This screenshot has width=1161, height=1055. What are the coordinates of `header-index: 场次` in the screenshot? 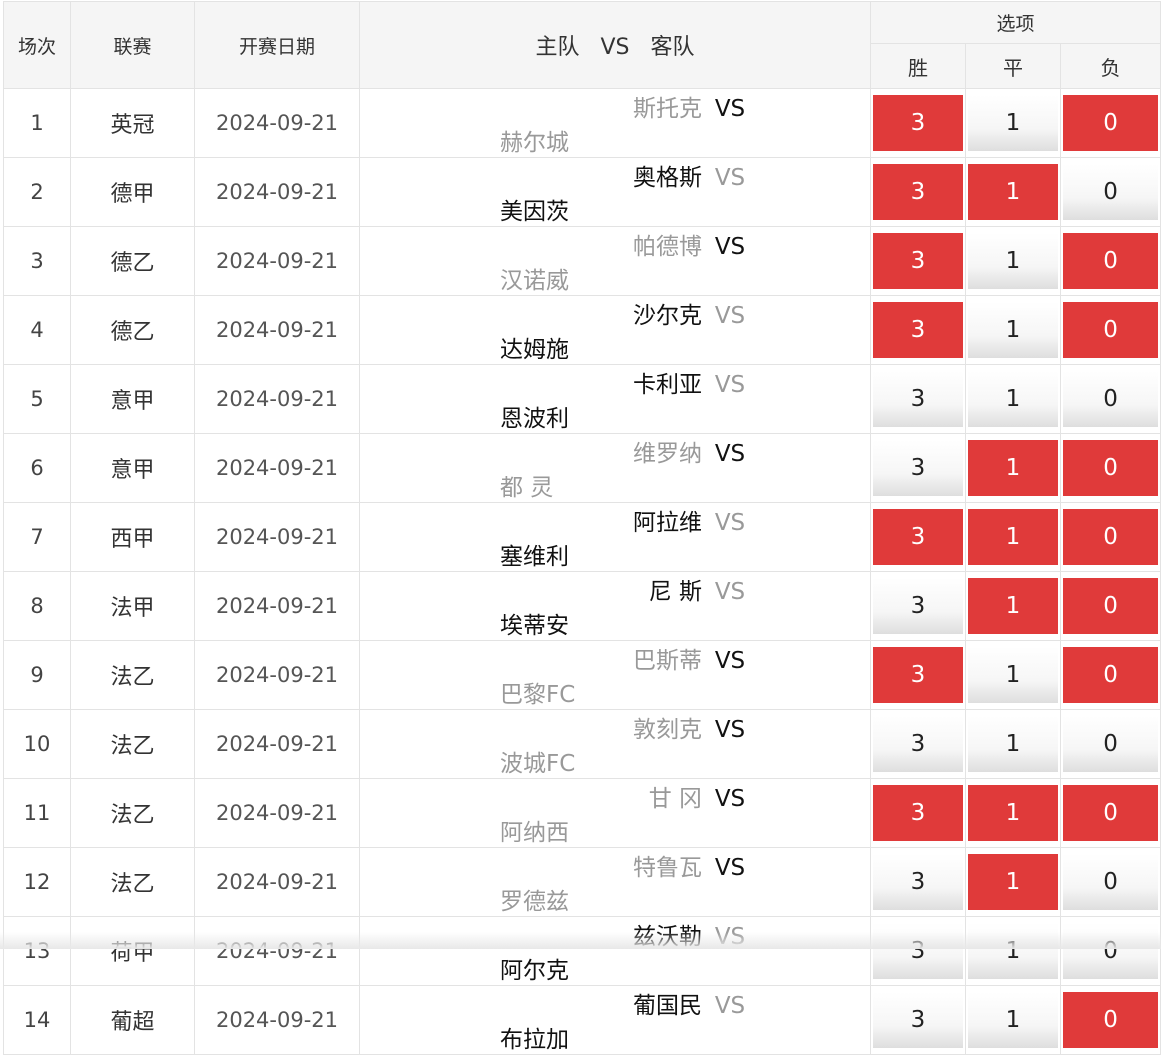 It's located at (37, 45).